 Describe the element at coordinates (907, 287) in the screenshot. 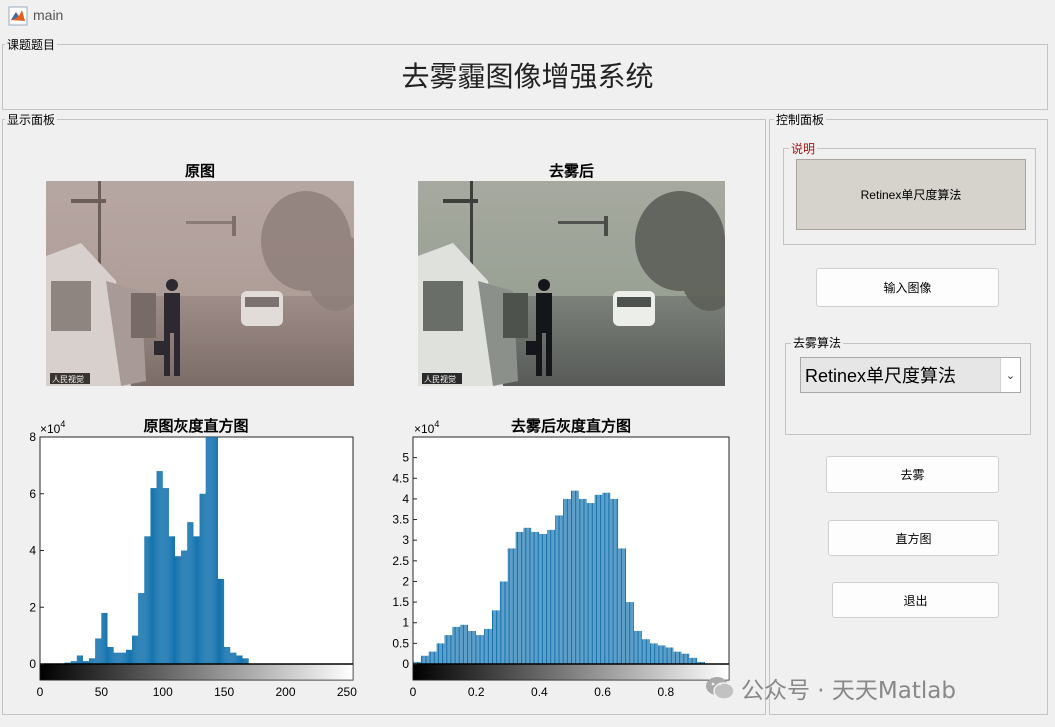

I see `input-image-button: 输入图像` at that location.